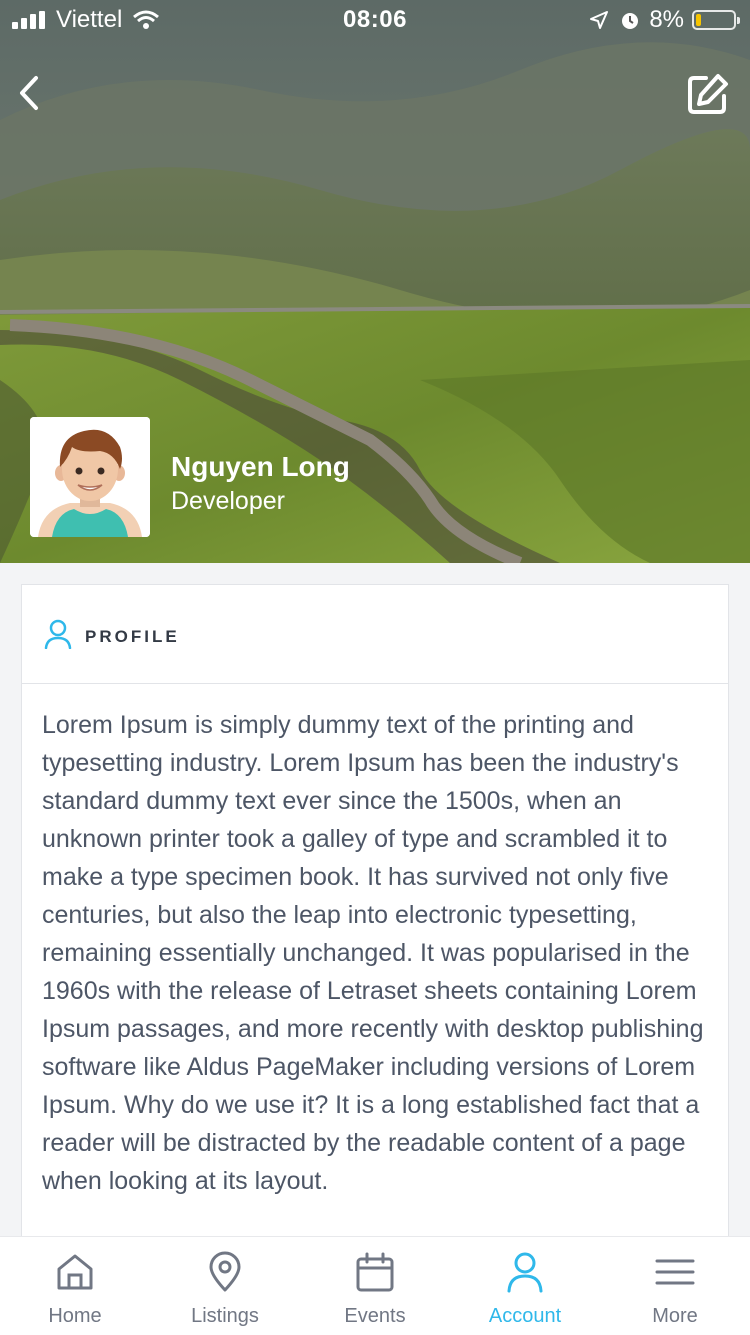  I want to click on edit-icon, so click(708, 94).